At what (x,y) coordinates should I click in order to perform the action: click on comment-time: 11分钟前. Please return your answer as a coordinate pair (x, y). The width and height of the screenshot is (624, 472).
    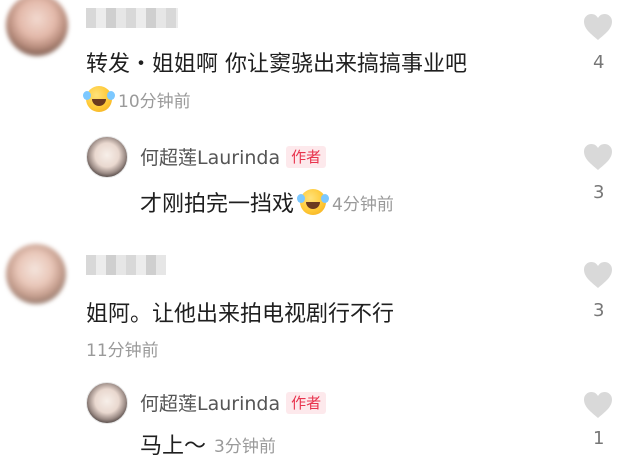
    Looking at the image, I should click on (122, 351).